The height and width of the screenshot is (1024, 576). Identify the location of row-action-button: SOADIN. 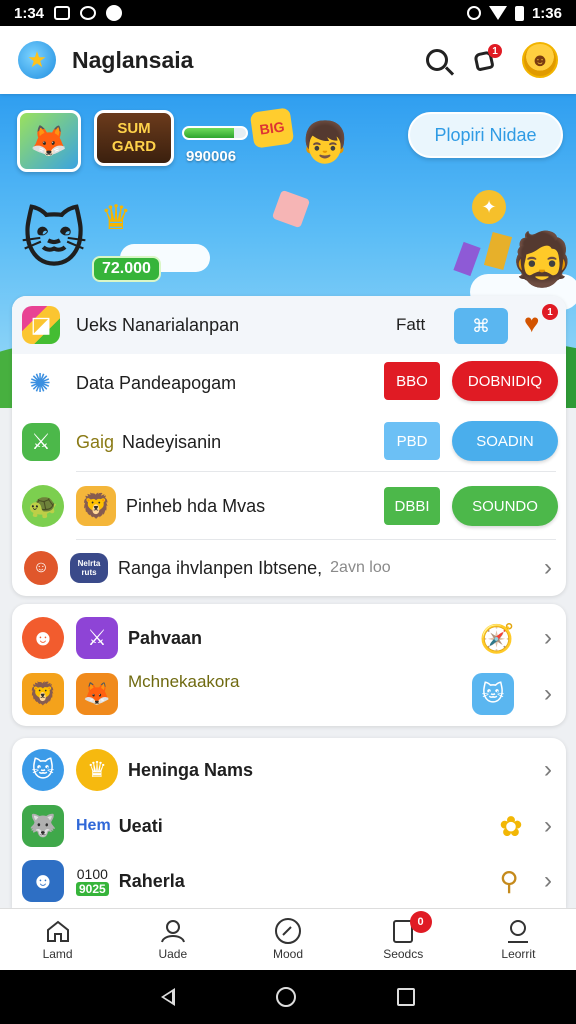
(505, 441).